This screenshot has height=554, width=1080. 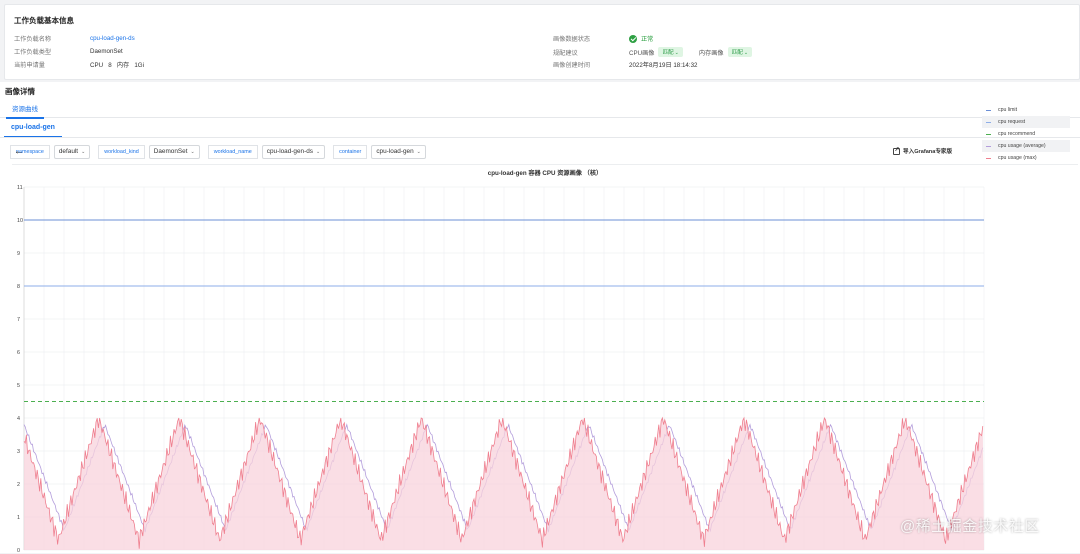 I want to click on workload-name-select: cpu-load-gen-ds ⌄, so click(x=293, y=152).